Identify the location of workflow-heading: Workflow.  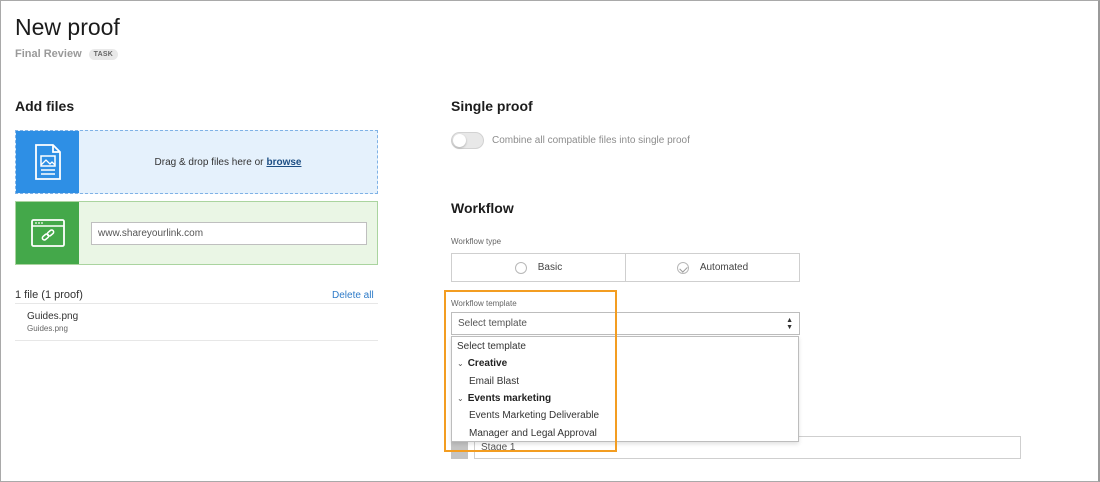
(482, 208).